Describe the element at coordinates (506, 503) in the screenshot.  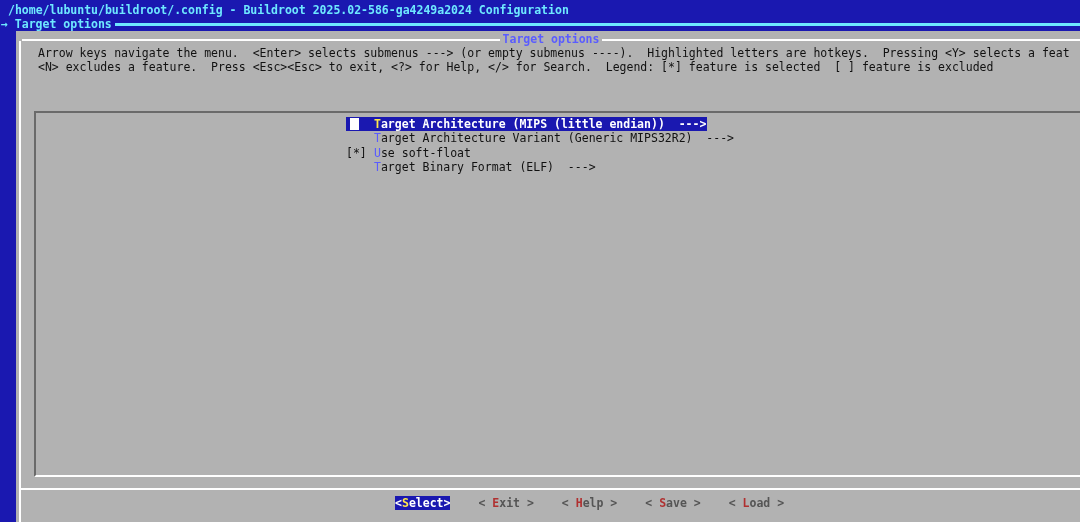
I see `dialog-button: < Exit >` at that location.